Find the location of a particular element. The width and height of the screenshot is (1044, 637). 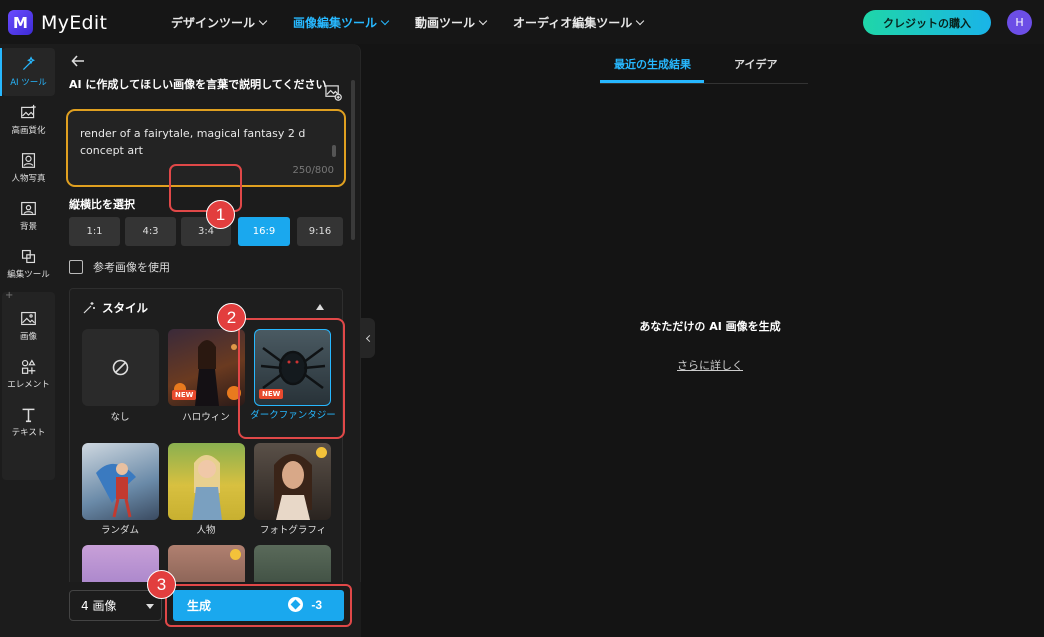

reference-image-option: 参考画像を使用 is located at coordinates (119, 267).